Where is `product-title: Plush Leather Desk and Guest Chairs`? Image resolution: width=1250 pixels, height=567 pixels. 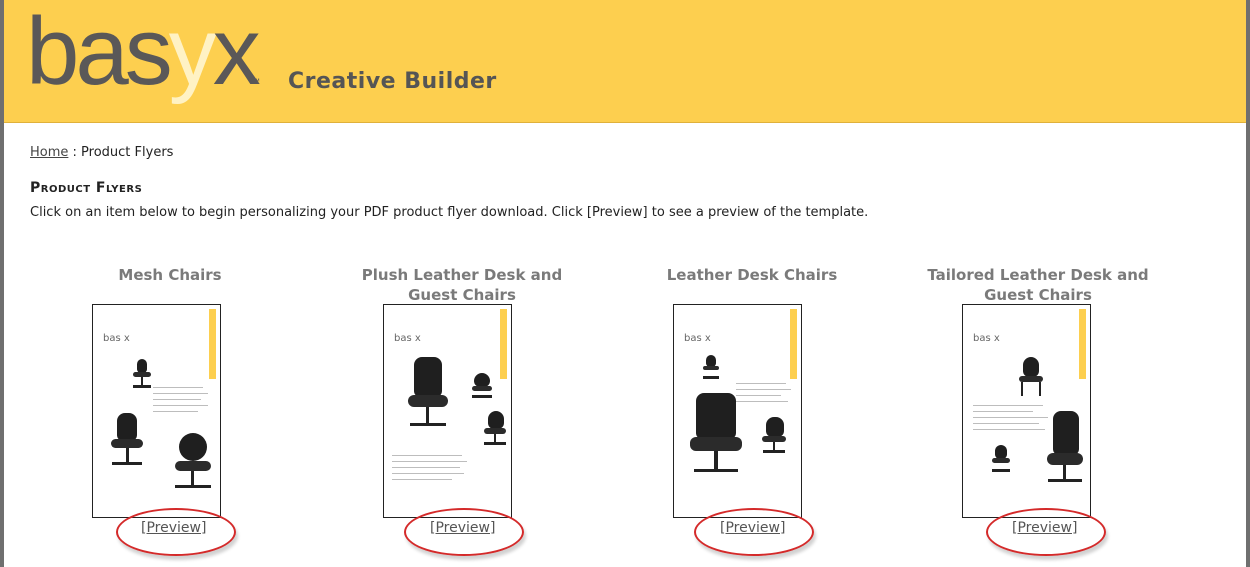 product-title: Plush Leather Desk and Guest Chairs is located at coordinates (462, 285).